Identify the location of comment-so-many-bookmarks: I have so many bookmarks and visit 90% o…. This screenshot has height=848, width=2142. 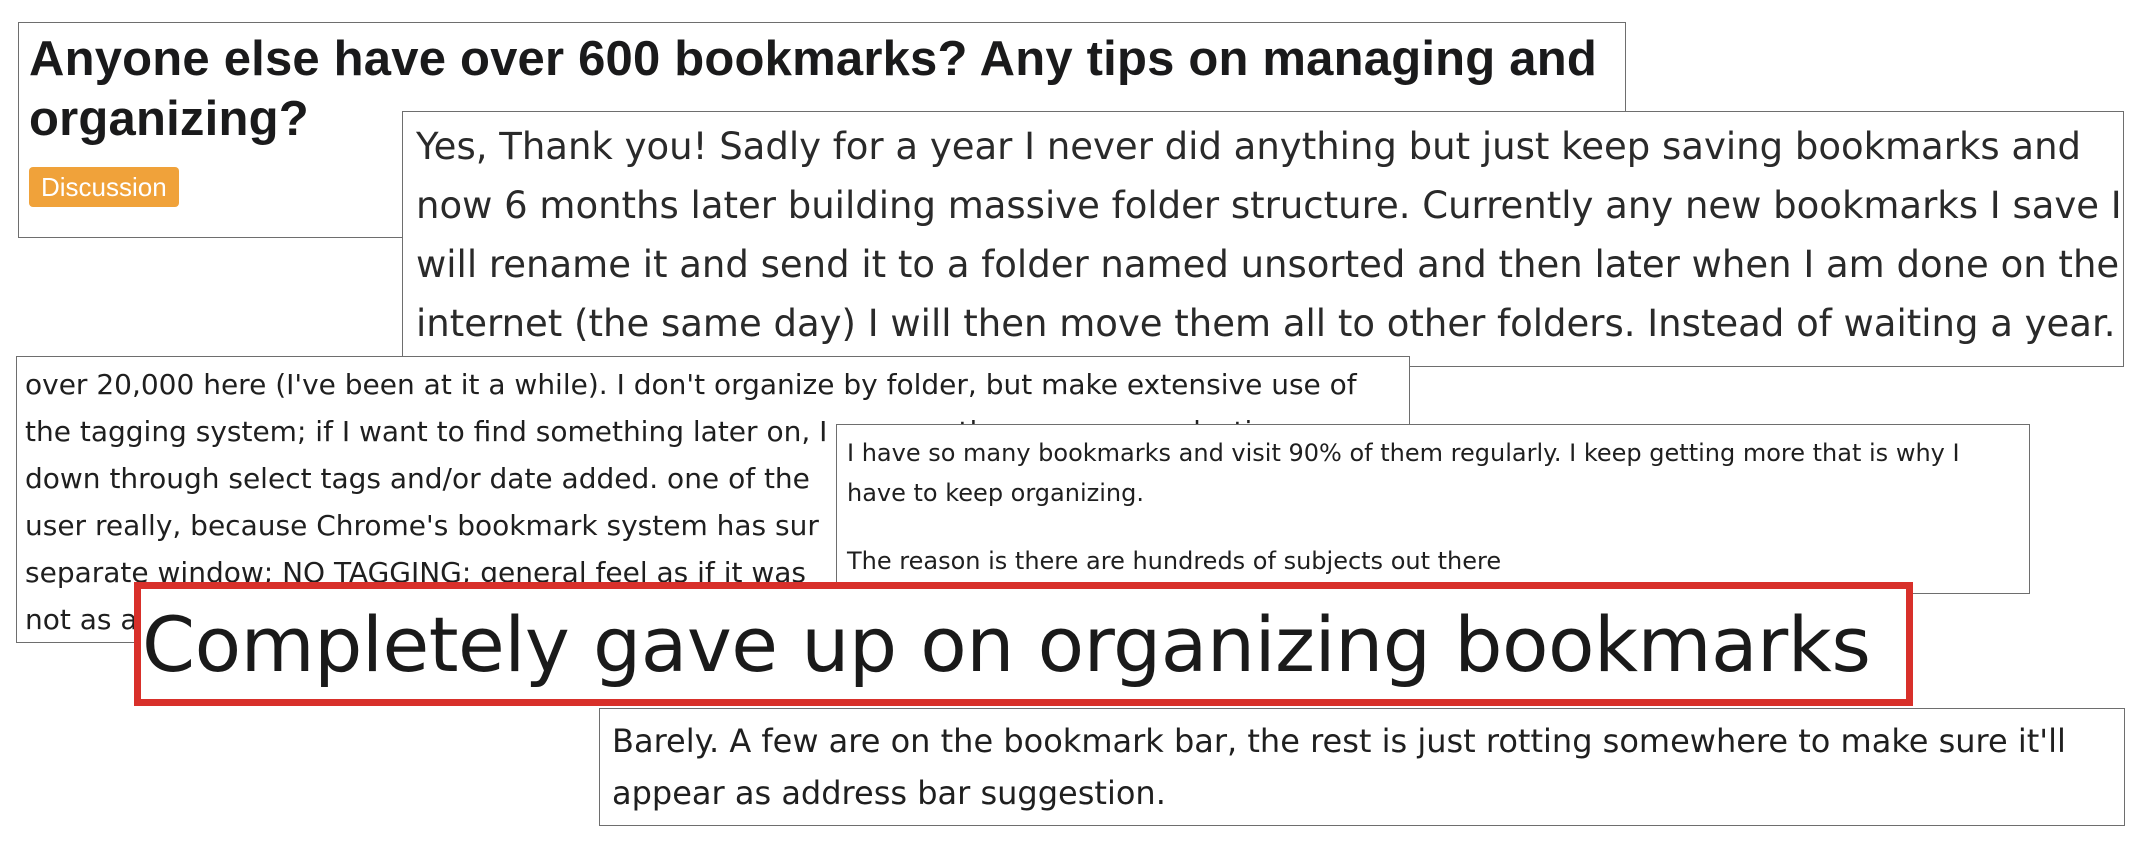
(1433, 509).